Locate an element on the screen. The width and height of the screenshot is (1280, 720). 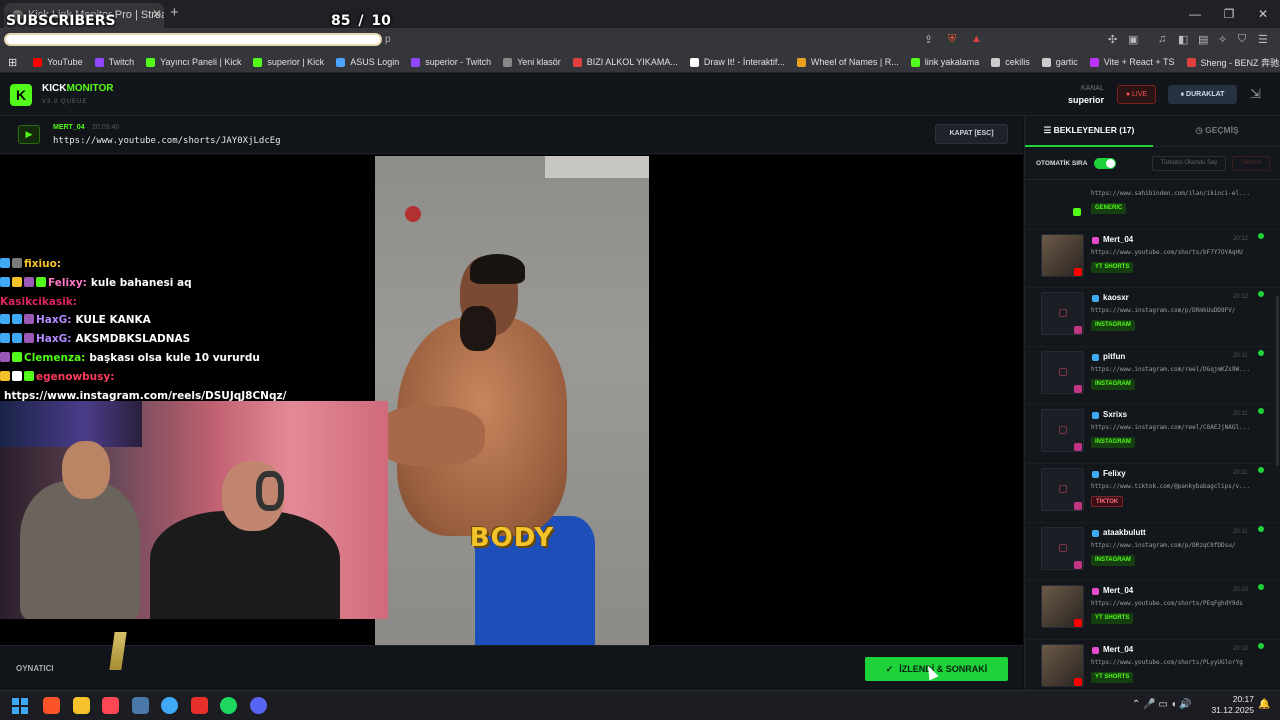
pause-button: ⏸ DURAKLAT is located at coordinates (1202, 94).